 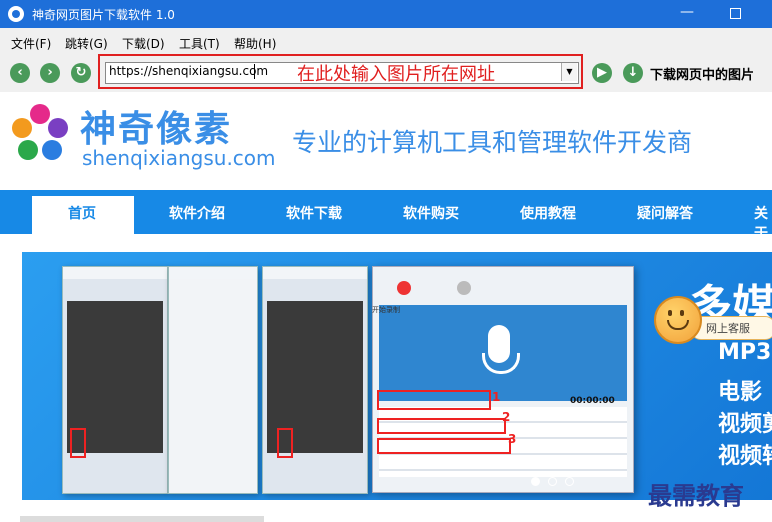 What do you see at coordinates (602, 73) in the screenshot?
I see `go-icon: ▶` at bounding box center [602, 73].